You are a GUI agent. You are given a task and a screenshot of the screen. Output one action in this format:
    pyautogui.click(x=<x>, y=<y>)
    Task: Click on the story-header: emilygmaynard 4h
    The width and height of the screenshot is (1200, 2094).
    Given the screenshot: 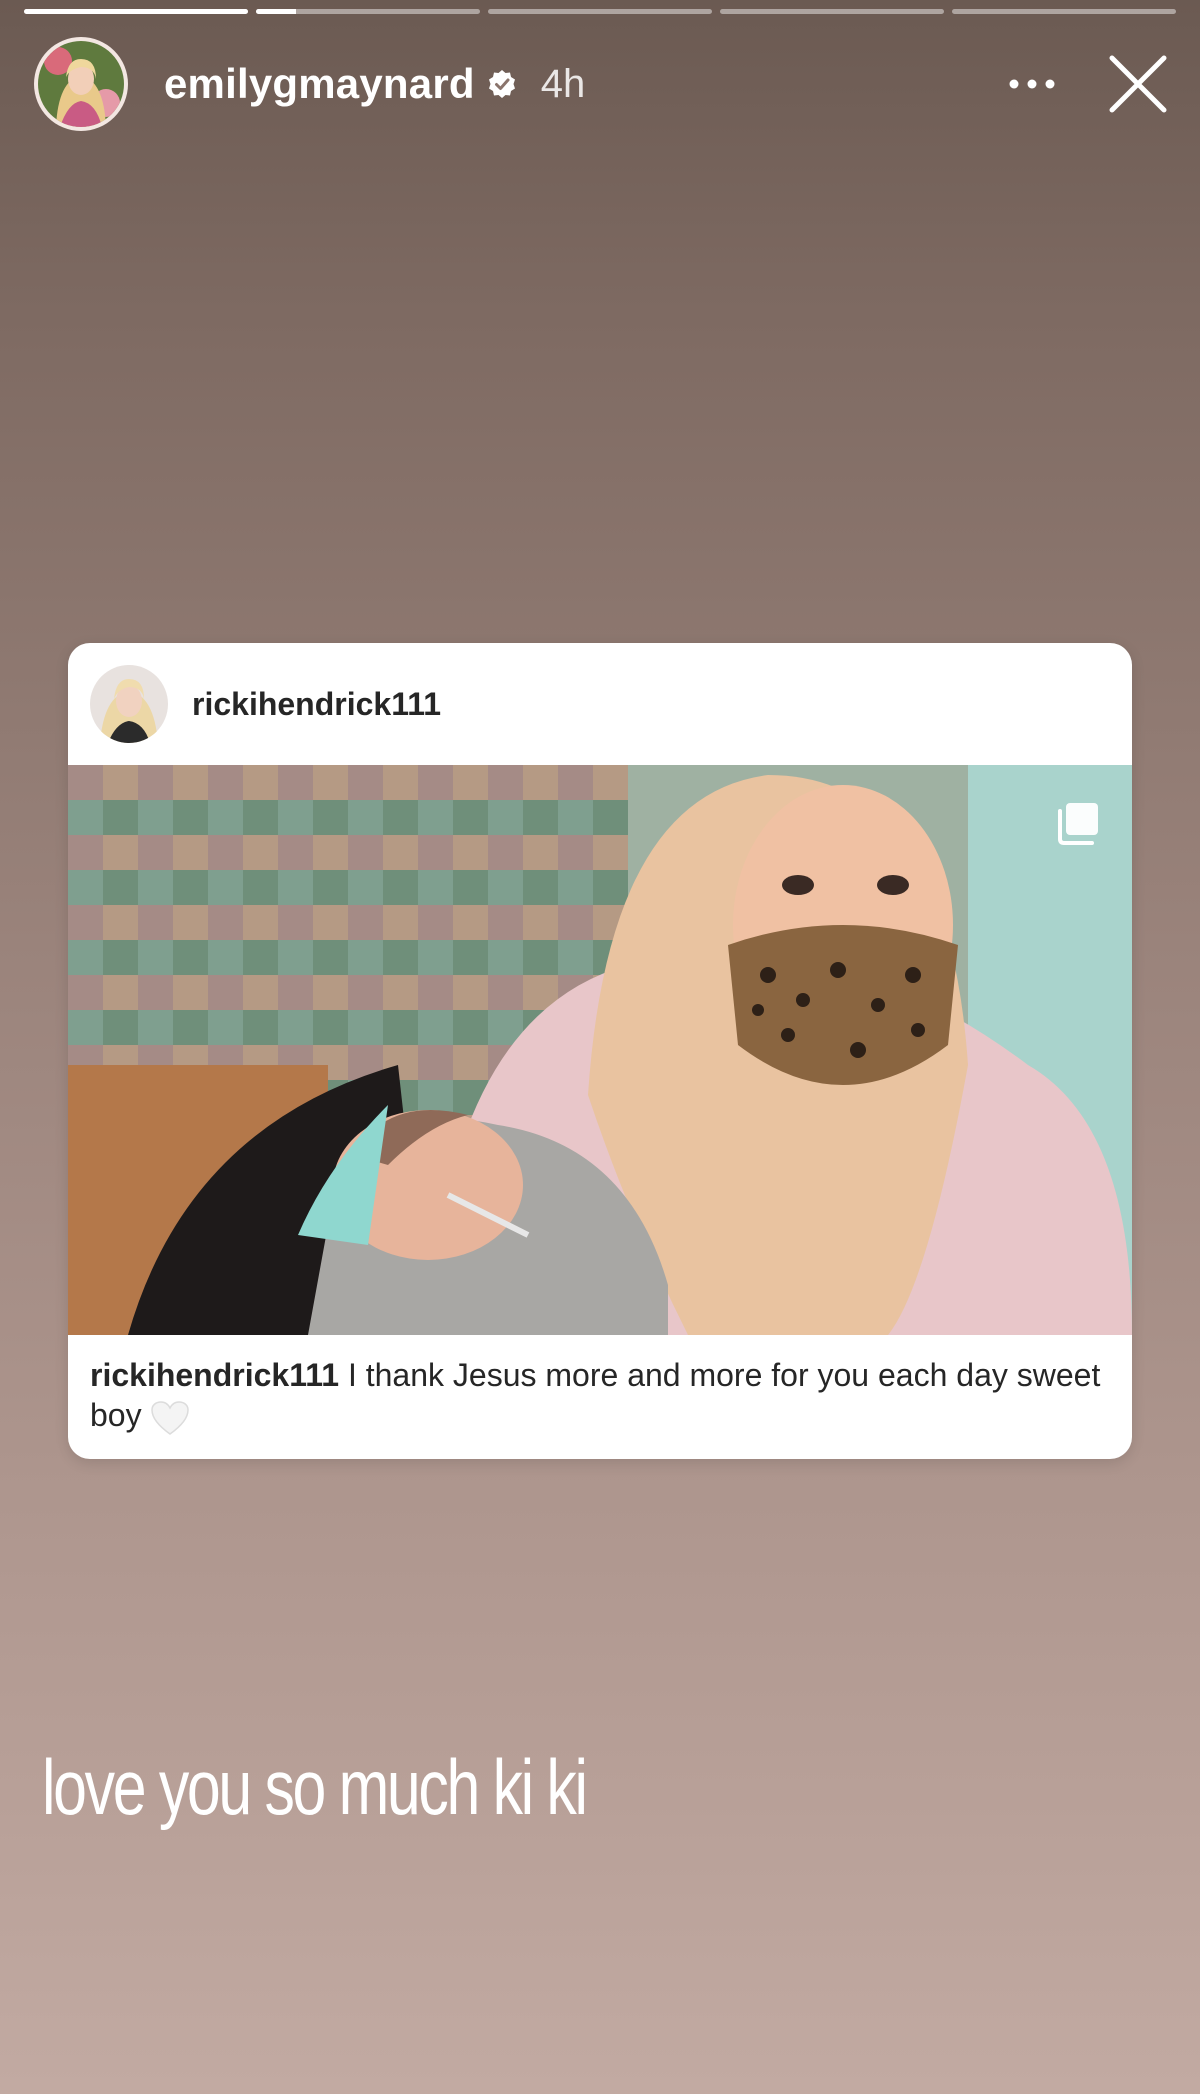 What is the action you would take?
    pyautogui.click(x=602, y=84)
    